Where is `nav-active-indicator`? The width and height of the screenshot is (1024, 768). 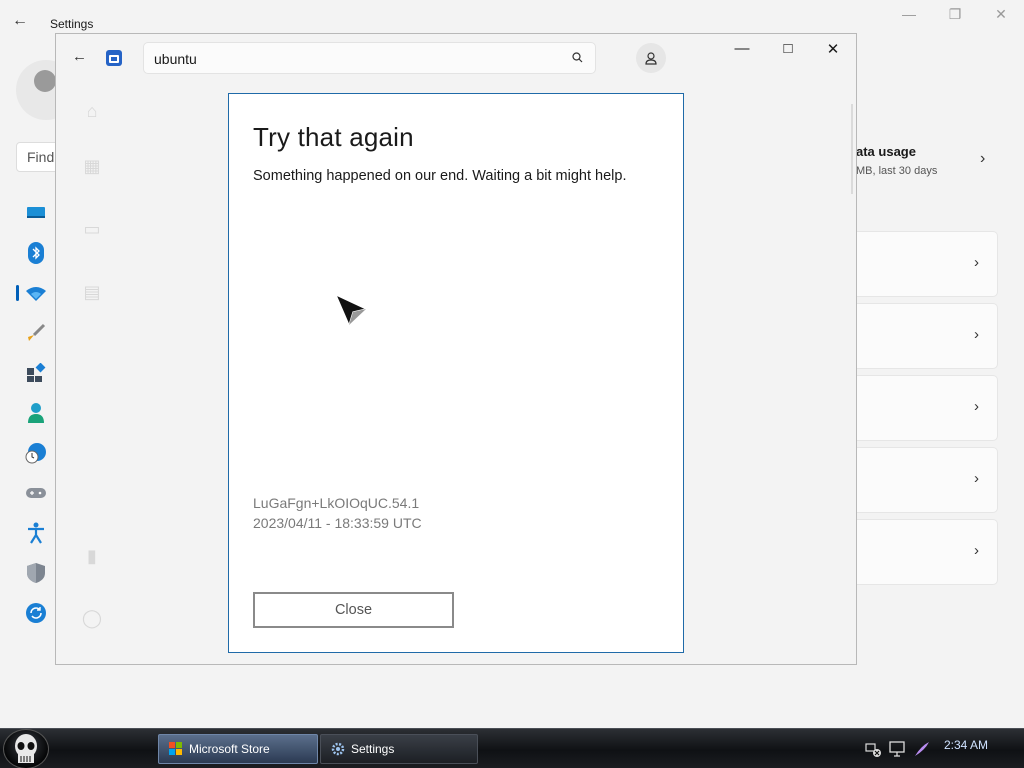
nav-active-indicator is located at coordinates (17, 293).